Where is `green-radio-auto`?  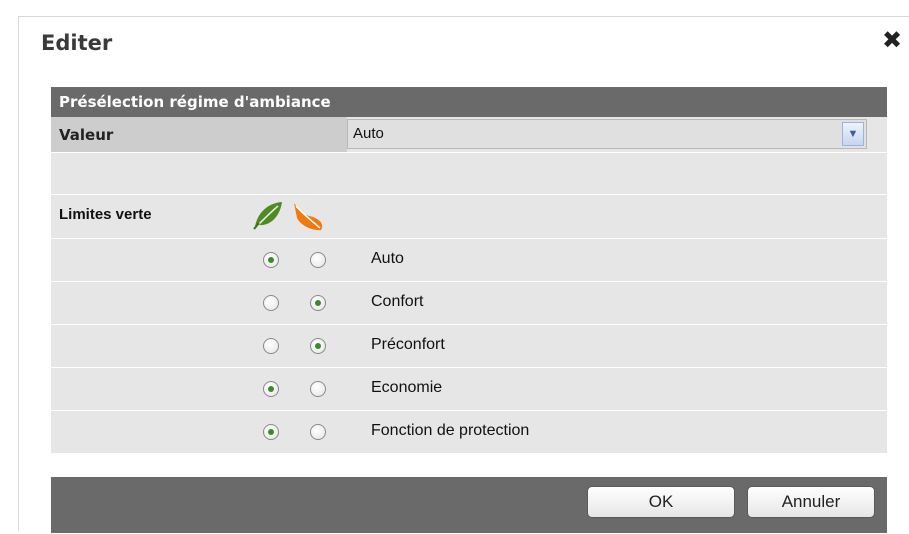
green-radio-auto is located at coordinates (271, 260).